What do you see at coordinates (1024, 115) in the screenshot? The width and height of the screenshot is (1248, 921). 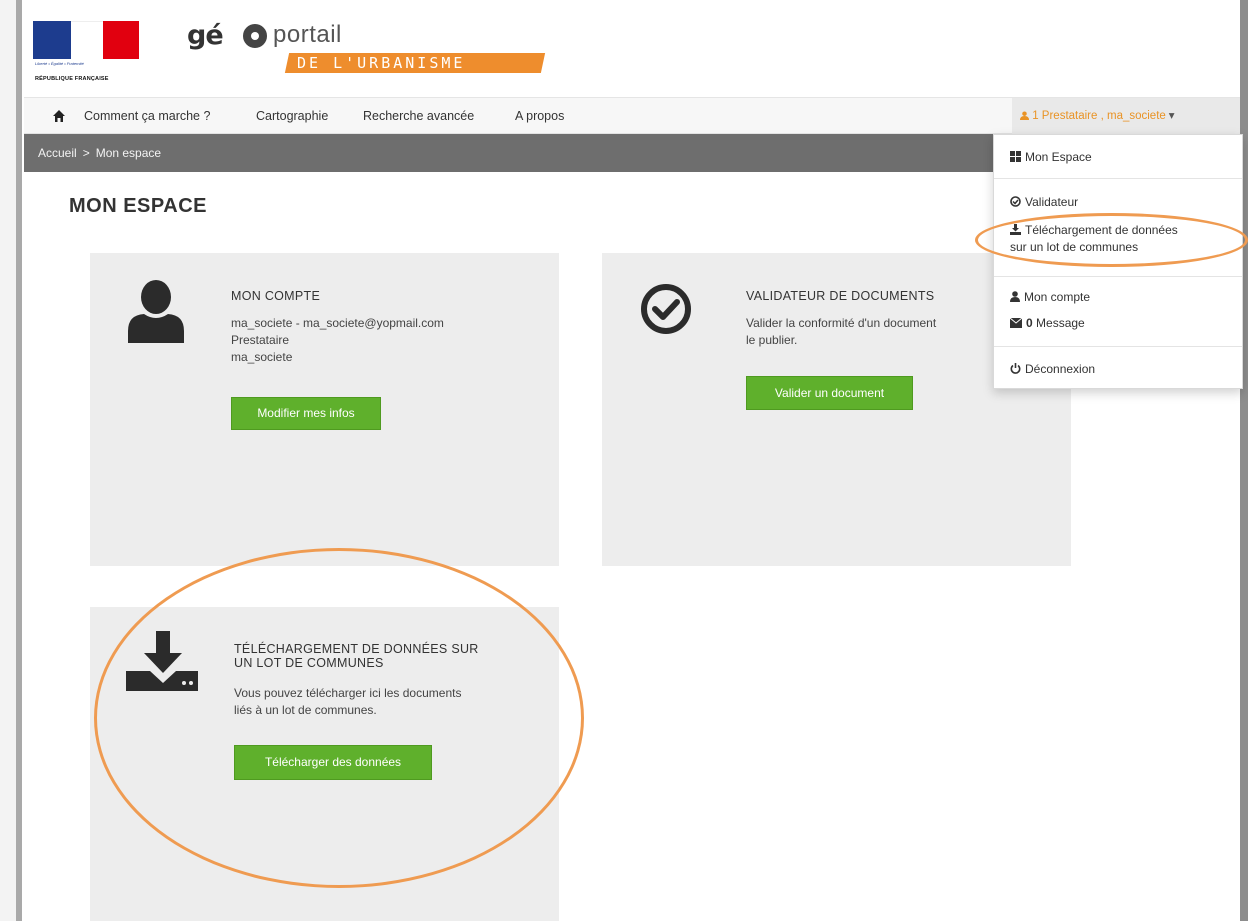 I see `user-icon` at bounding box center [1024, 115].